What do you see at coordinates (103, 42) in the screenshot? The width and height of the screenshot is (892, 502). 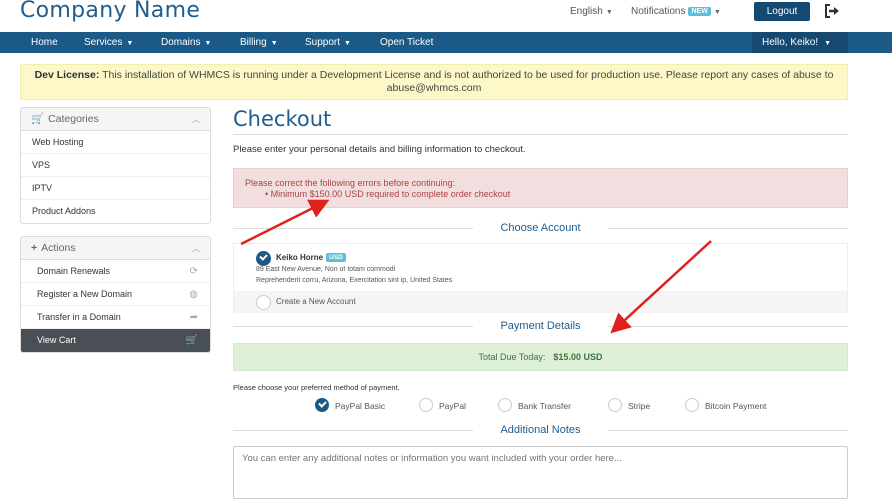 I see `nav-services-label: Services` at bounding box center [103, 42].